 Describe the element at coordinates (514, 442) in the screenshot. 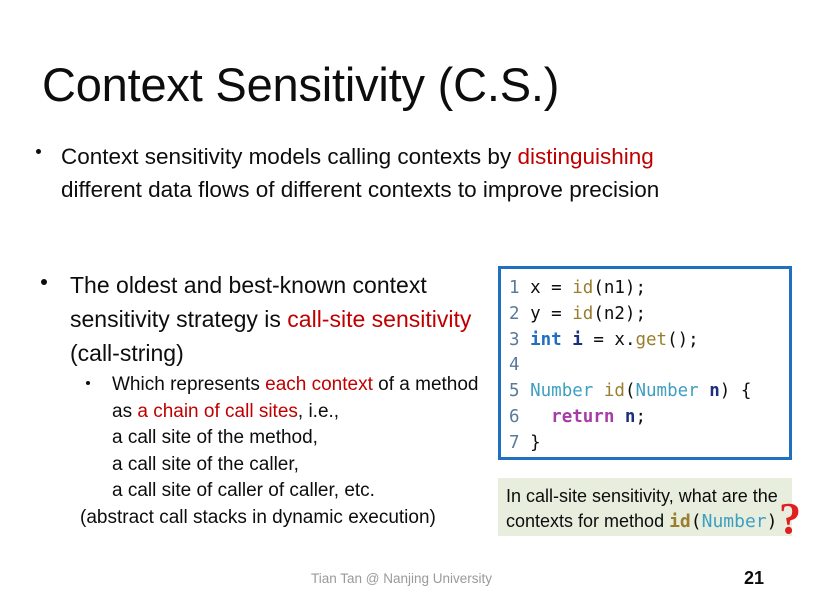

I see `code-line-number: 7` at that location.